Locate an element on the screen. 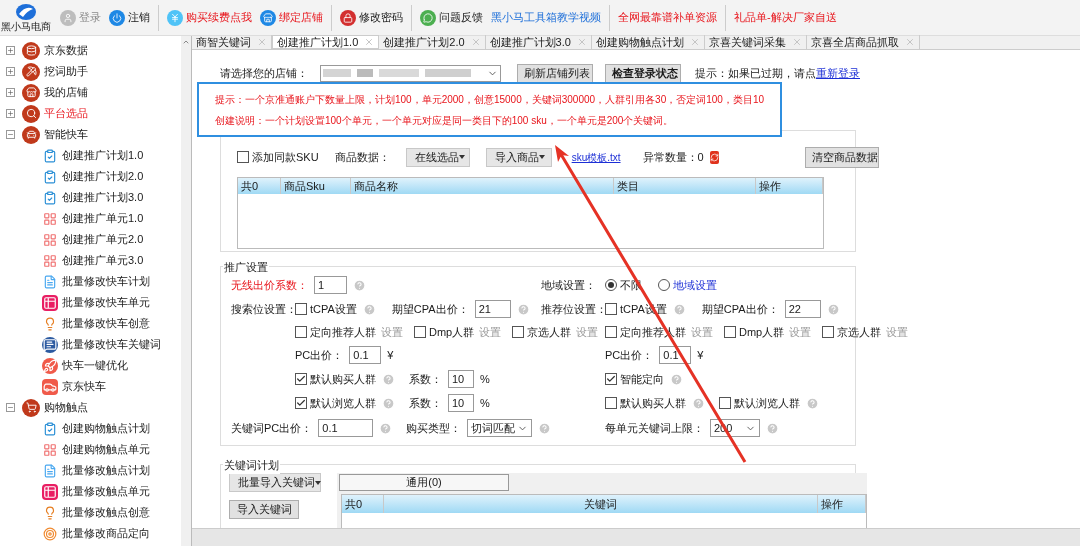  refresh-icon is located at coordinates (714, 157).